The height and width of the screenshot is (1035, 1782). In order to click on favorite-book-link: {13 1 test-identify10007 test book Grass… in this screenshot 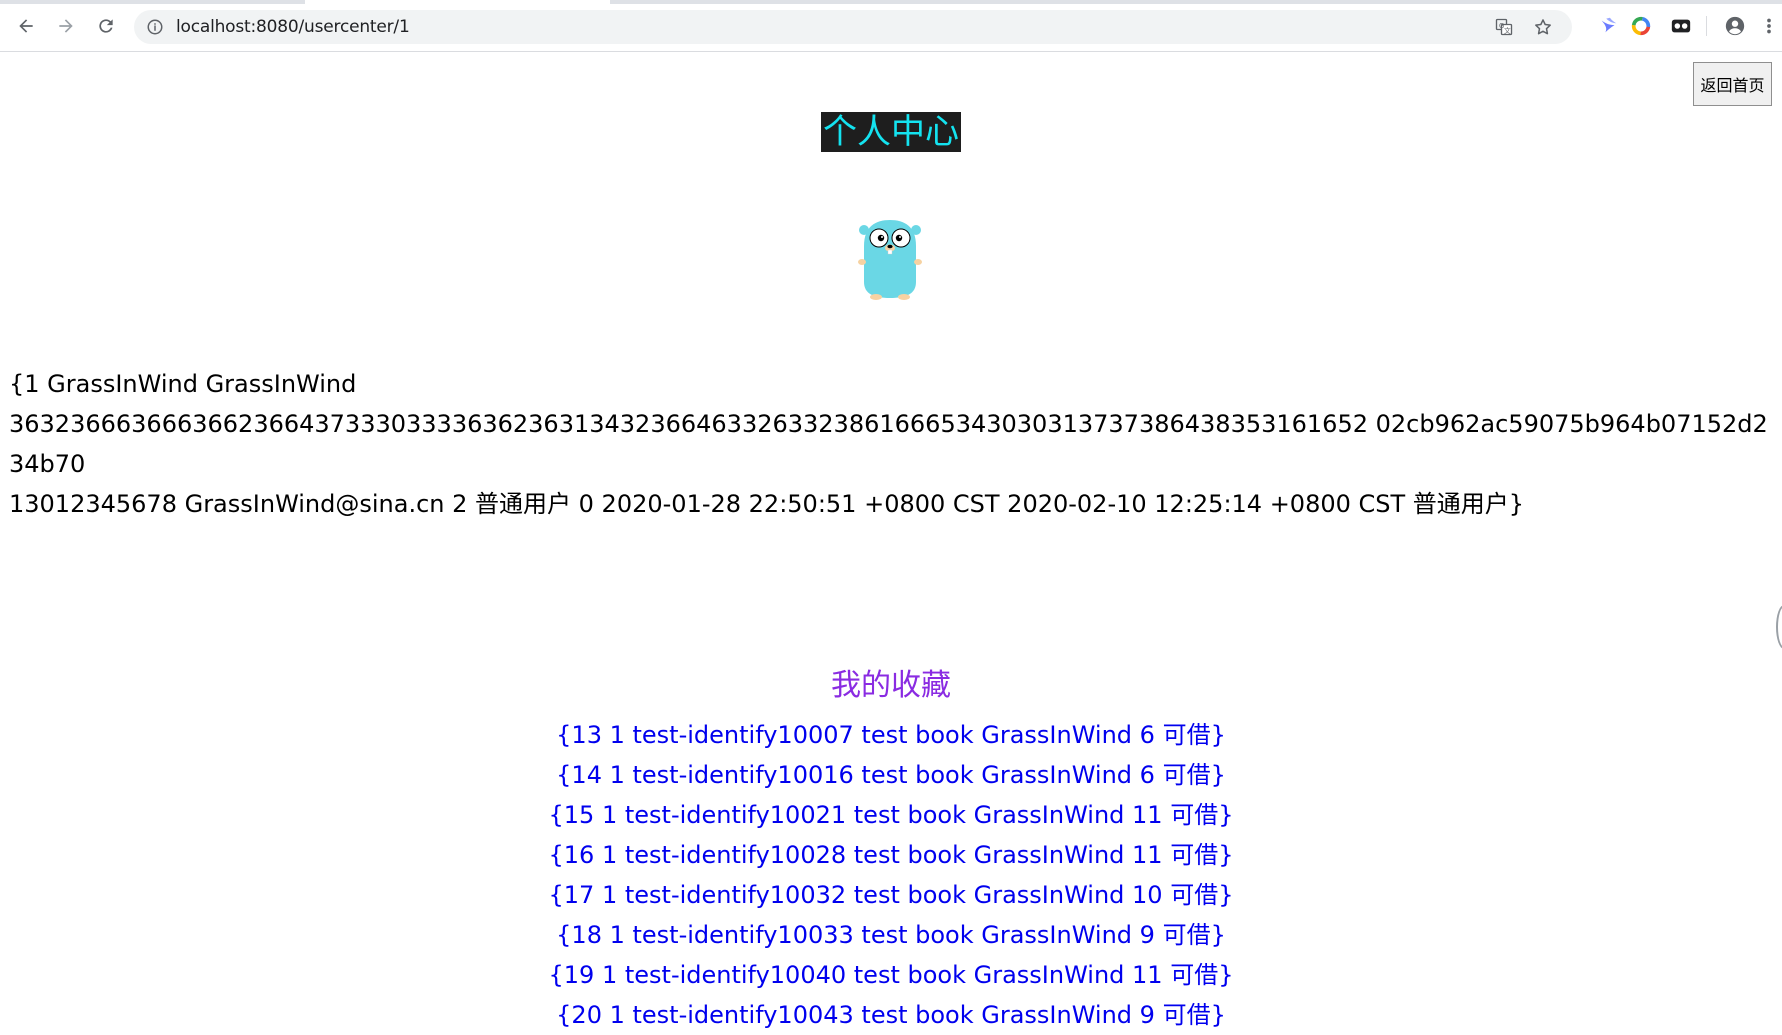, I will do `click(891, 735)`.